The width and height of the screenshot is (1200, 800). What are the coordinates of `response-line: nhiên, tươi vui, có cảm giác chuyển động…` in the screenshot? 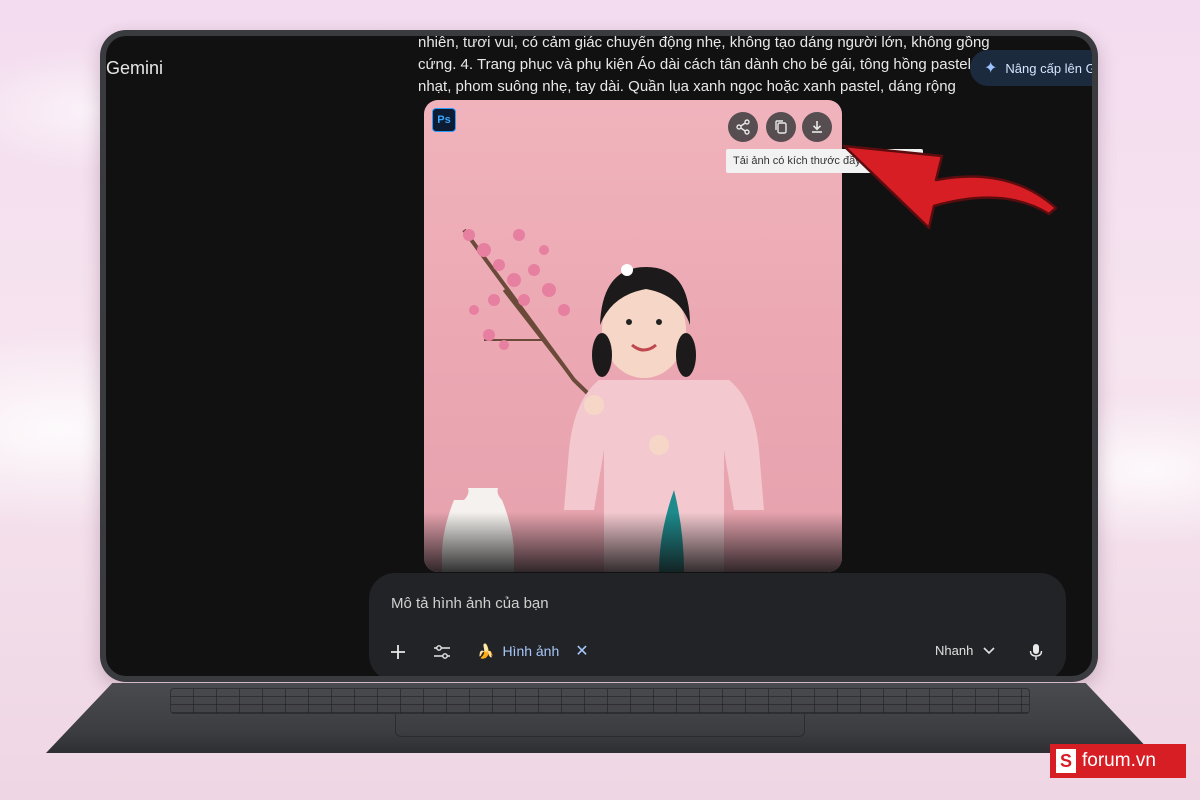 It's located at (704, 43).